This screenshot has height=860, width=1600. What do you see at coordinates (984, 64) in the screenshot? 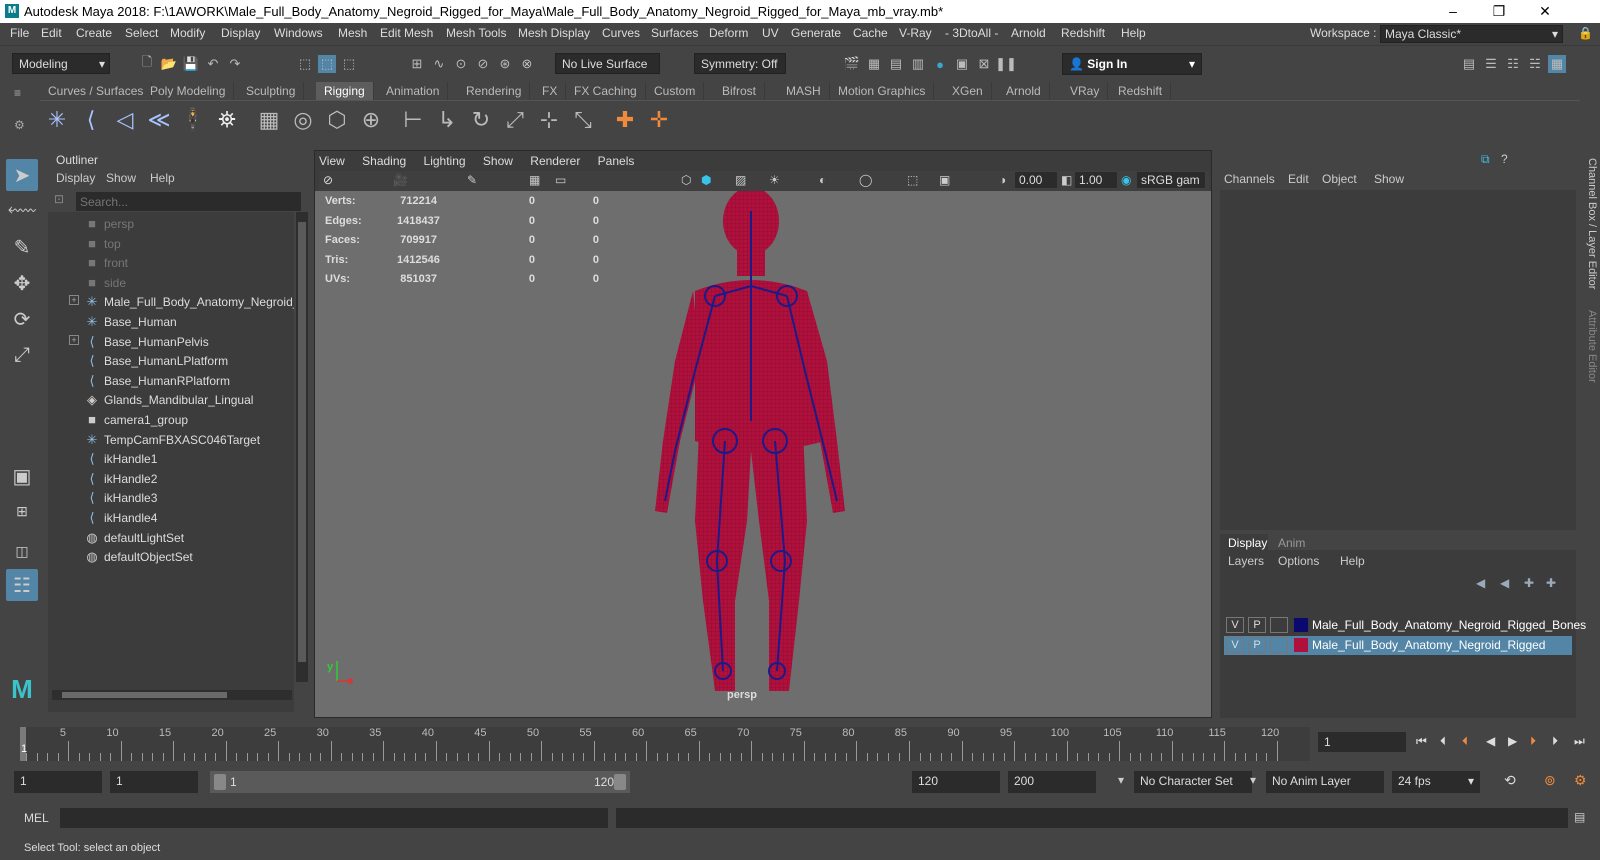
I see `vray-ipr-icon: ⊠` at bounding box center [984, 64].